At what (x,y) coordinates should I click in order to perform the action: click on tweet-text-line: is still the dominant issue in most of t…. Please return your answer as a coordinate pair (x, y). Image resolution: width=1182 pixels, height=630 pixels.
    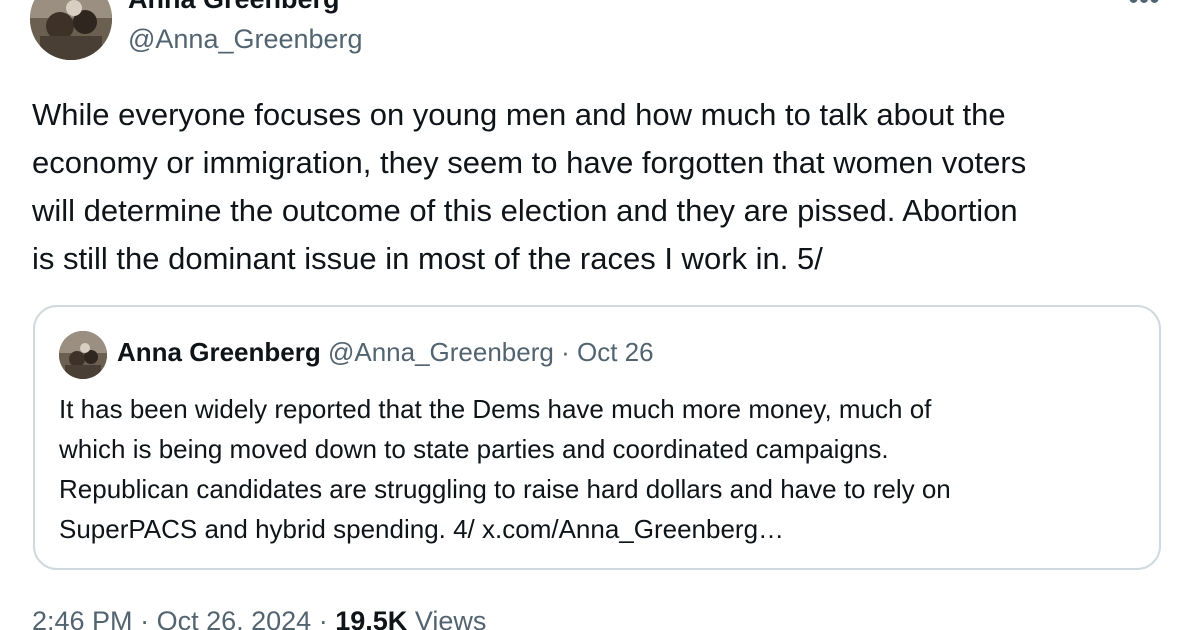
    Looking at the image, I should click on (427, 258).